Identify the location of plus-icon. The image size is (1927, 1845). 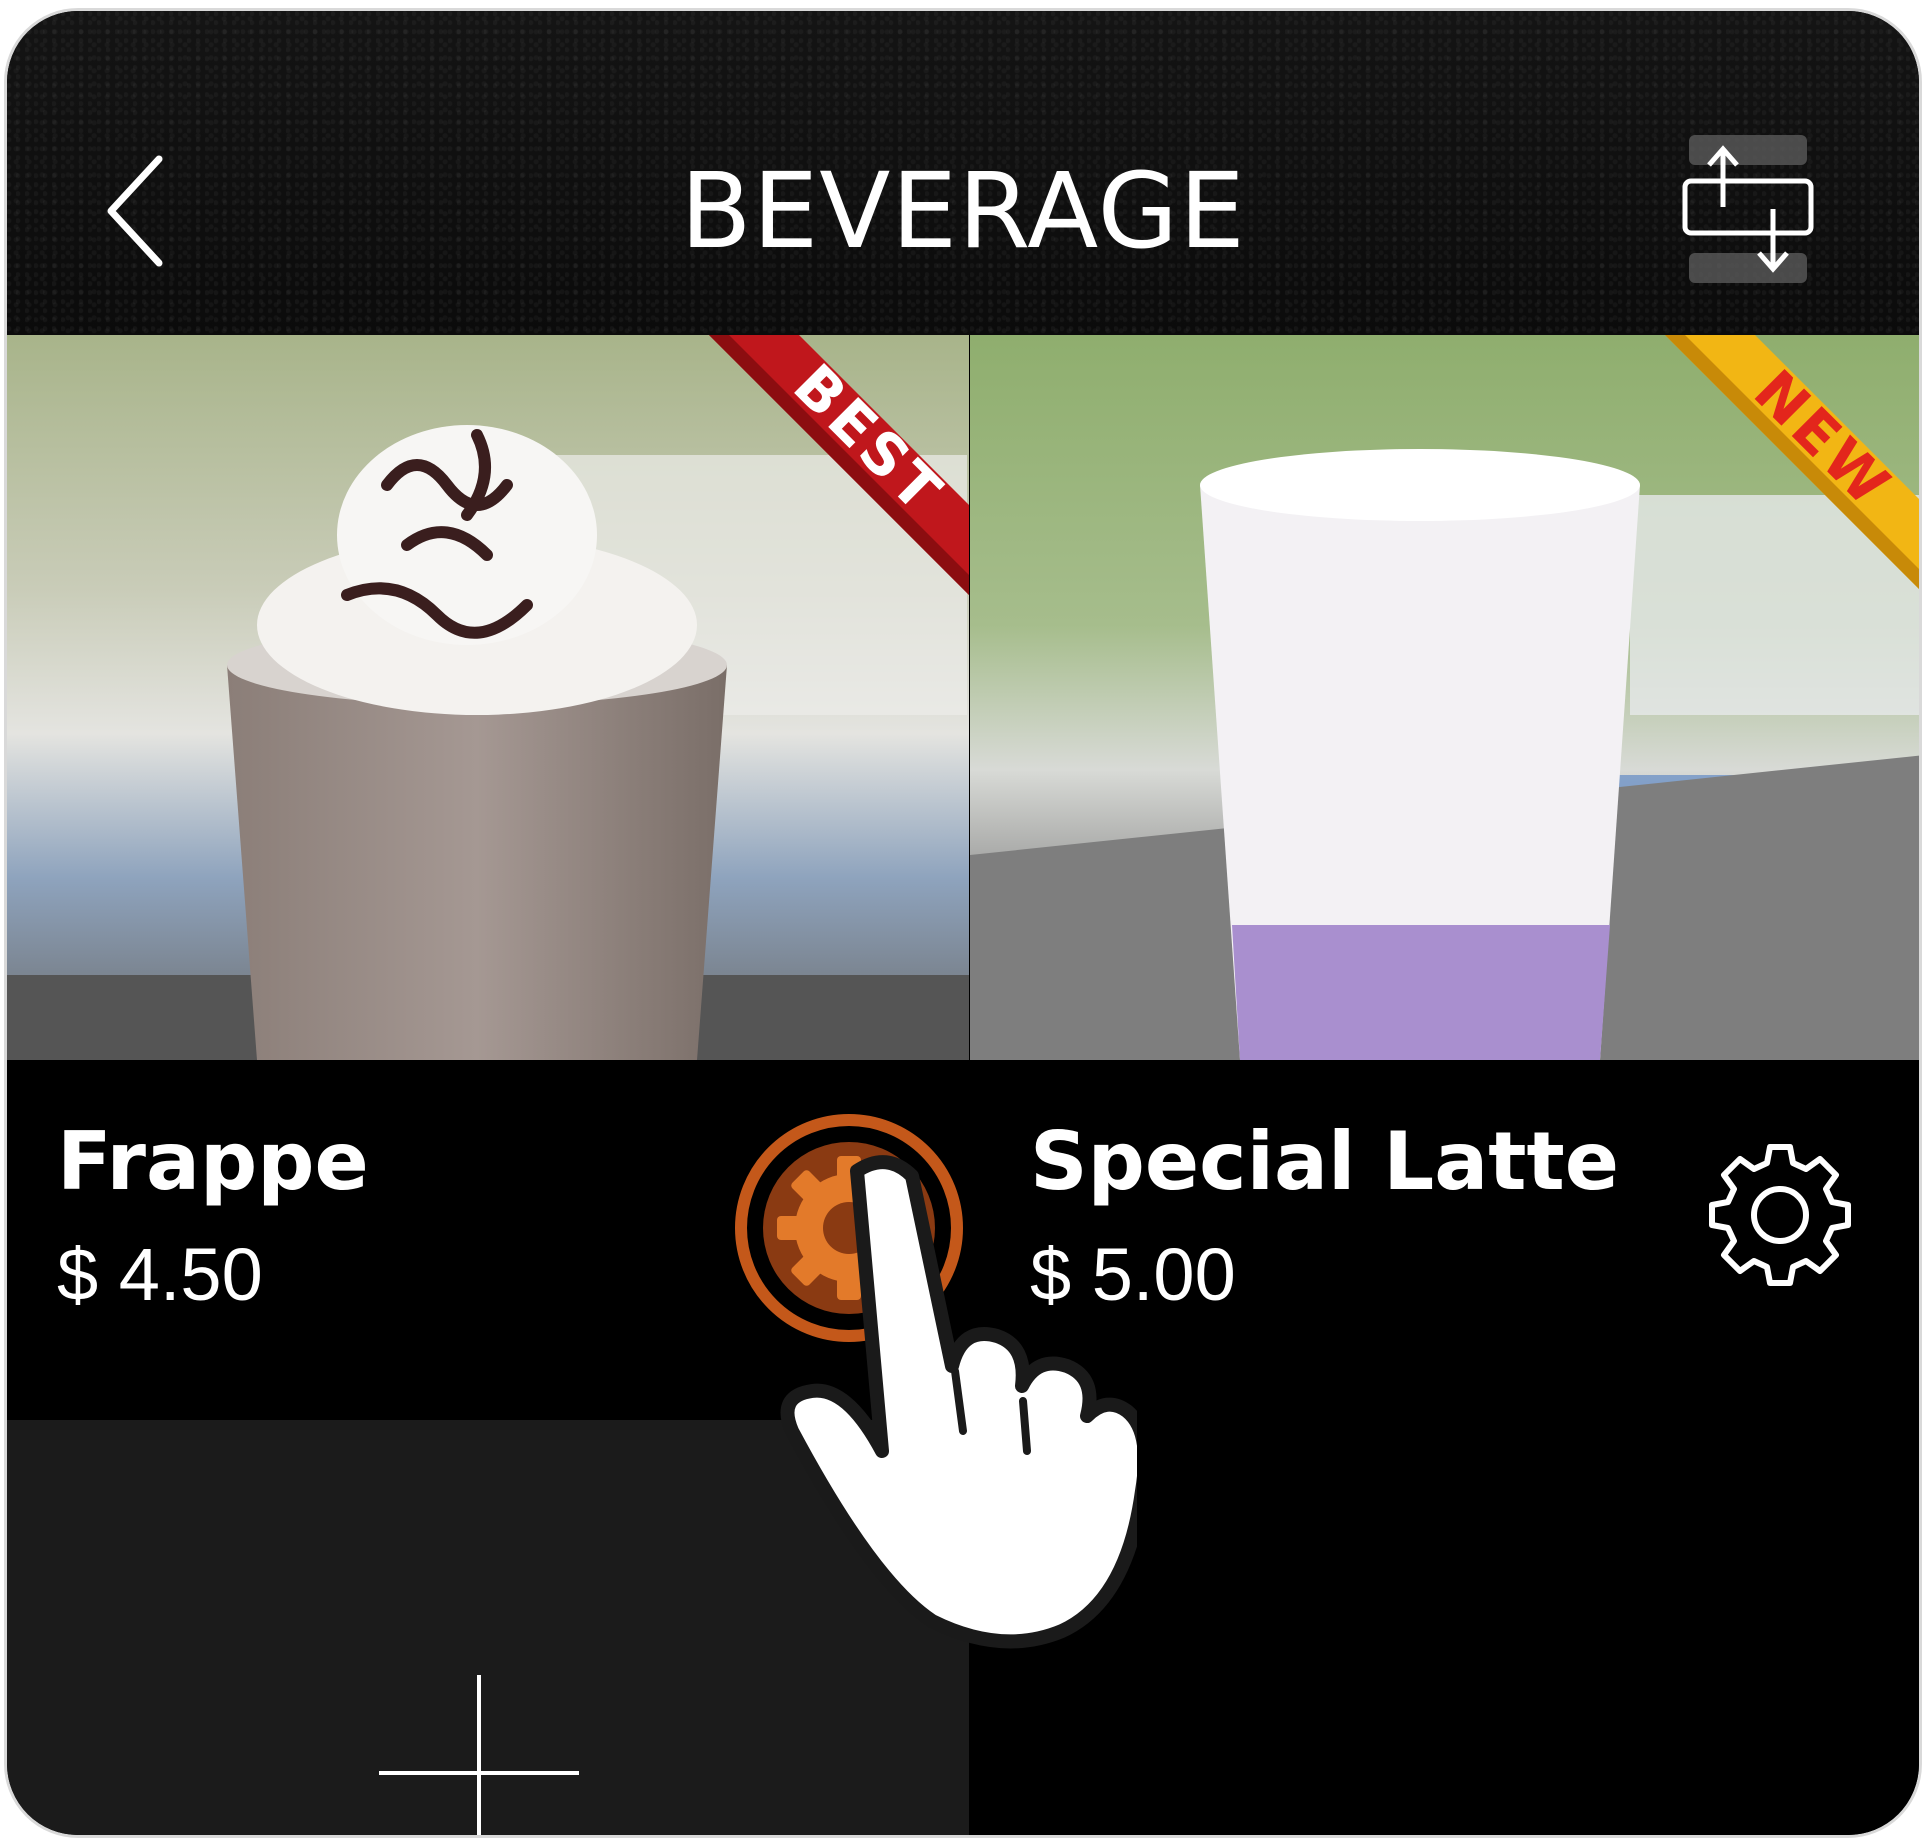
(479, 1755).